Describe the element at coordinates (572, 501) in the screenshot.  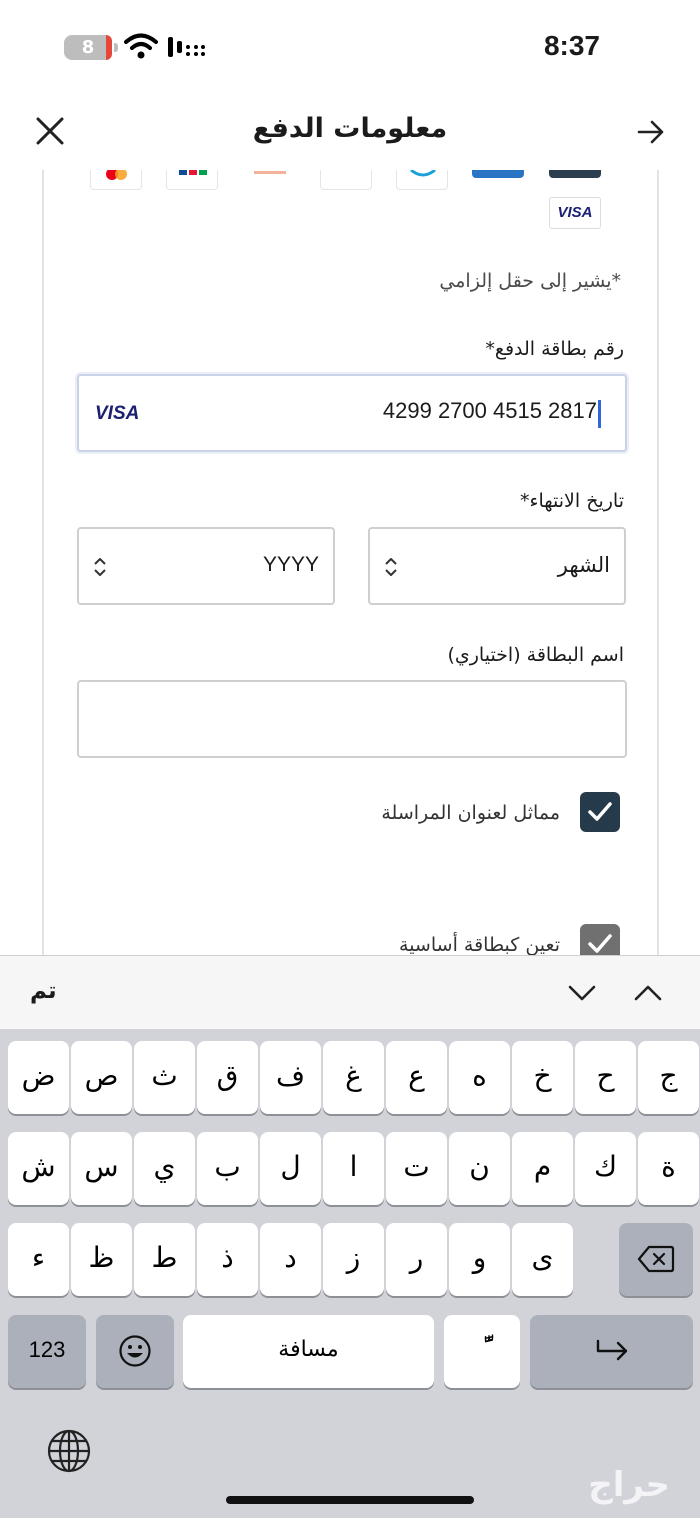
I see `expiry-label: تاريخ الانتهاء*` at that location.